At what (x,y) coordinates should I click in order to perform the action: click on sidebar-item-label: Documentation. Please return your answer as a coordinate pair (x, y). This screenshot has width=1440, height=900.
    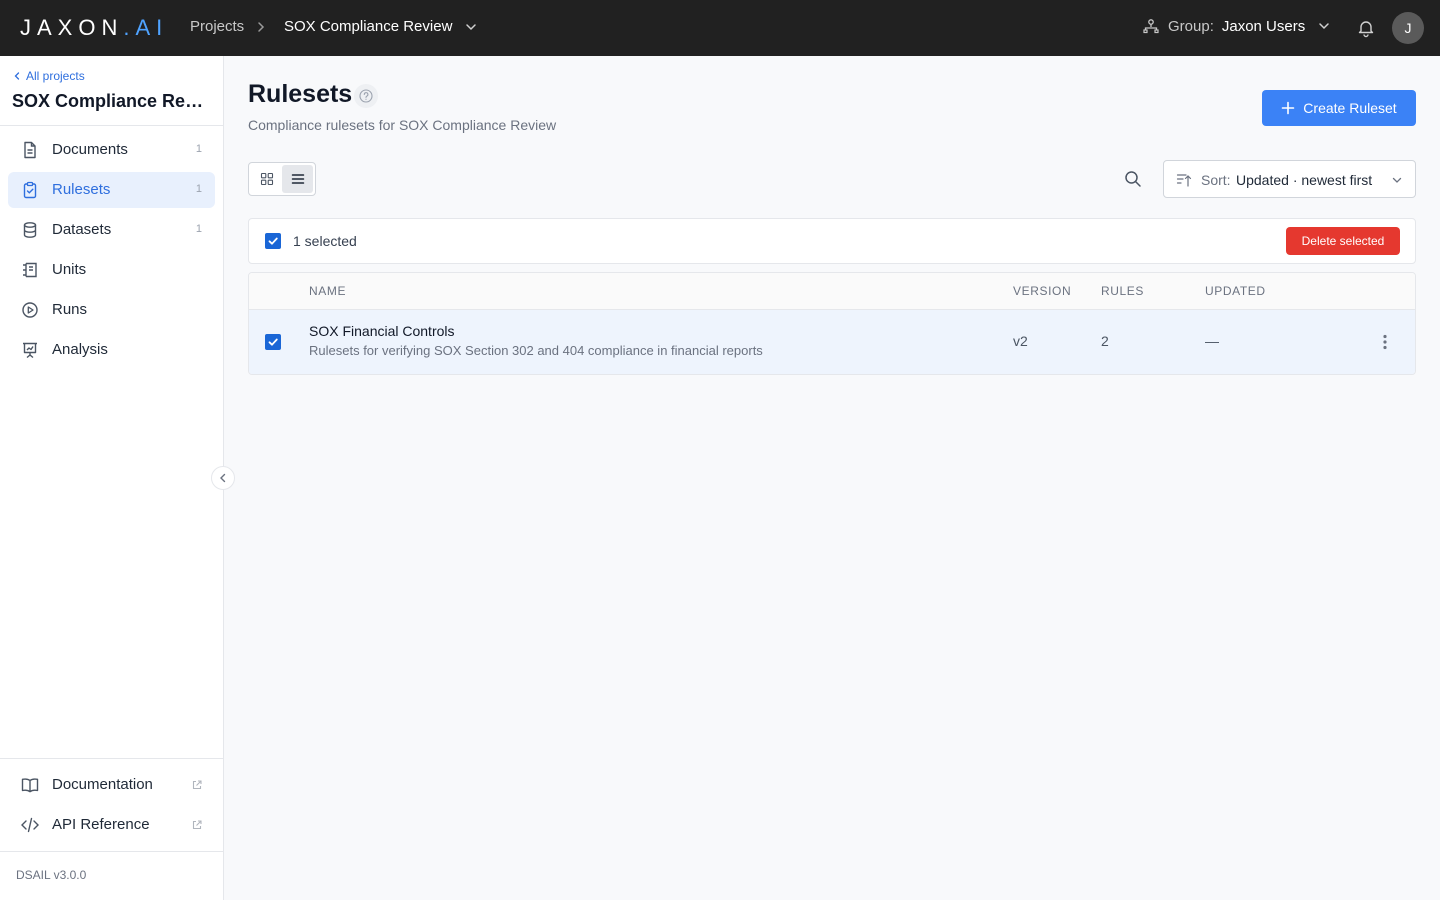
    Looking at the image, I should click on (102, 784).